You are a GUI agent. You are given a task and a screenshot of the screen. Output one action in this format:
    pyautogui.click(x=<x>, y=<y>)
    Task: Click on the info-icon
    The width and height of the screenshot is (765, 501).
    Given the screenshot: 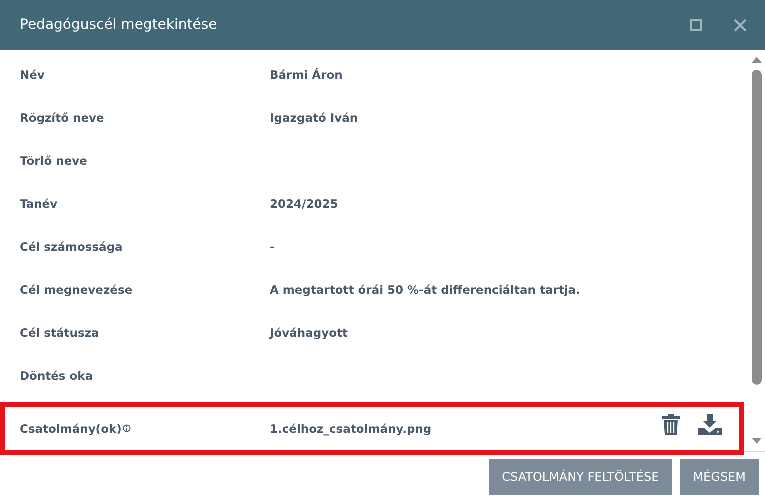 What is the action you would take?
    pyautogui.click(x=126, y=428)
    